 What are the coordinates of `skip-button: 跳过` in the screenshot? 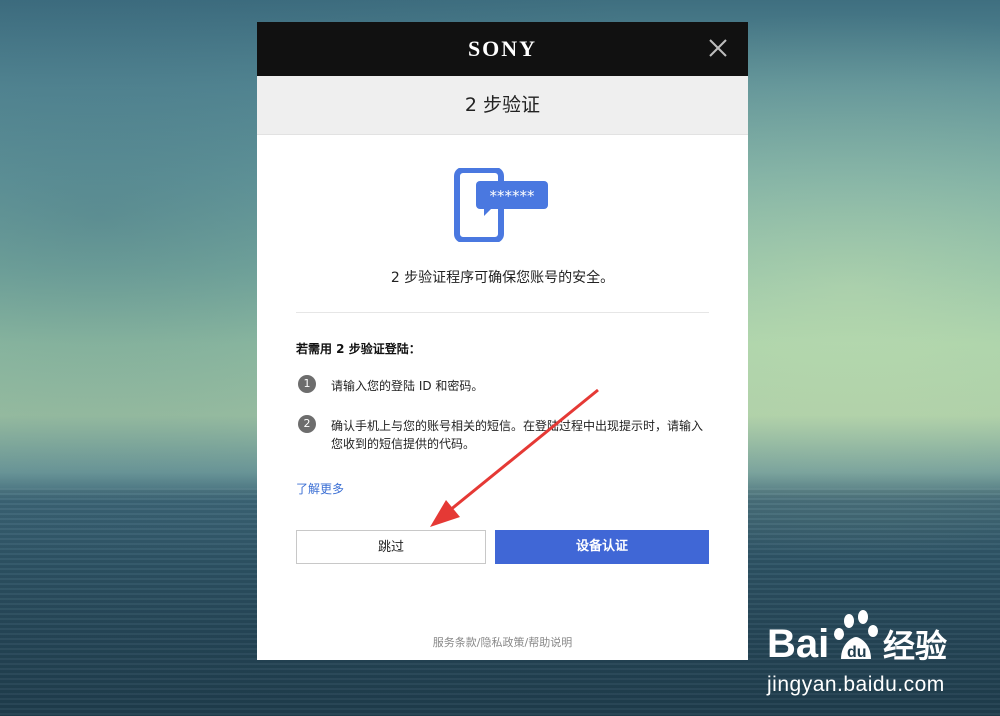 It's located at (391, 547).